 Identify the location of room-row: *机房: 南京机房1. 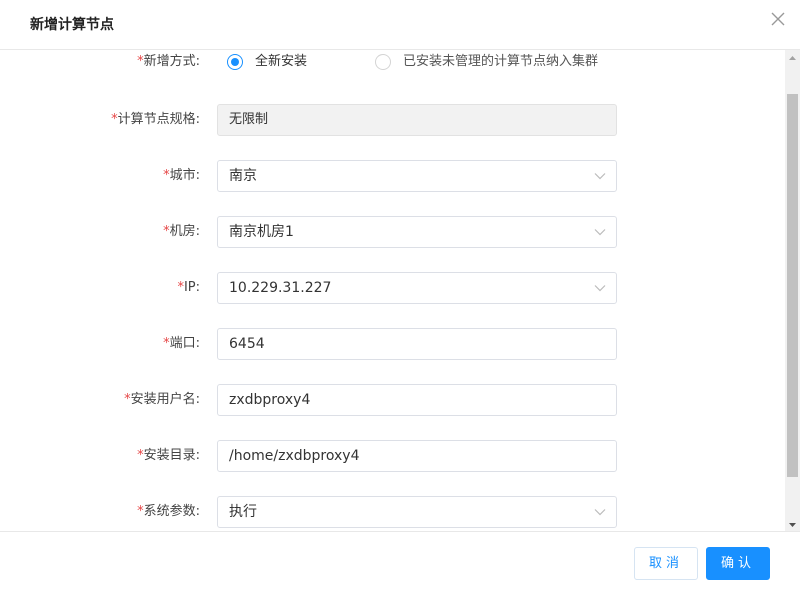
(392, 232).